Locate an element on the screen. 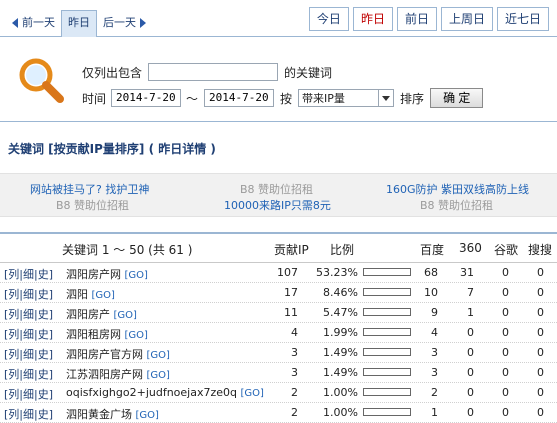 The width and height of the screenshot is (557, 423). ad-link-2: 160G防护 紫田双线高防上线 is located at coordinates (457, 189).